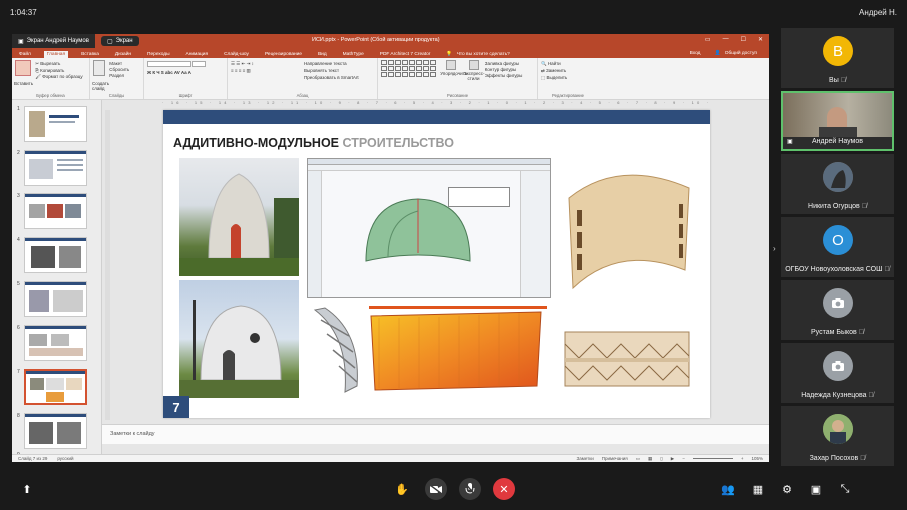 Image resolution: width=907 pixels, height=510 pixels. I want to click on settings-gear-icon: ⚙, so click(787, 489).